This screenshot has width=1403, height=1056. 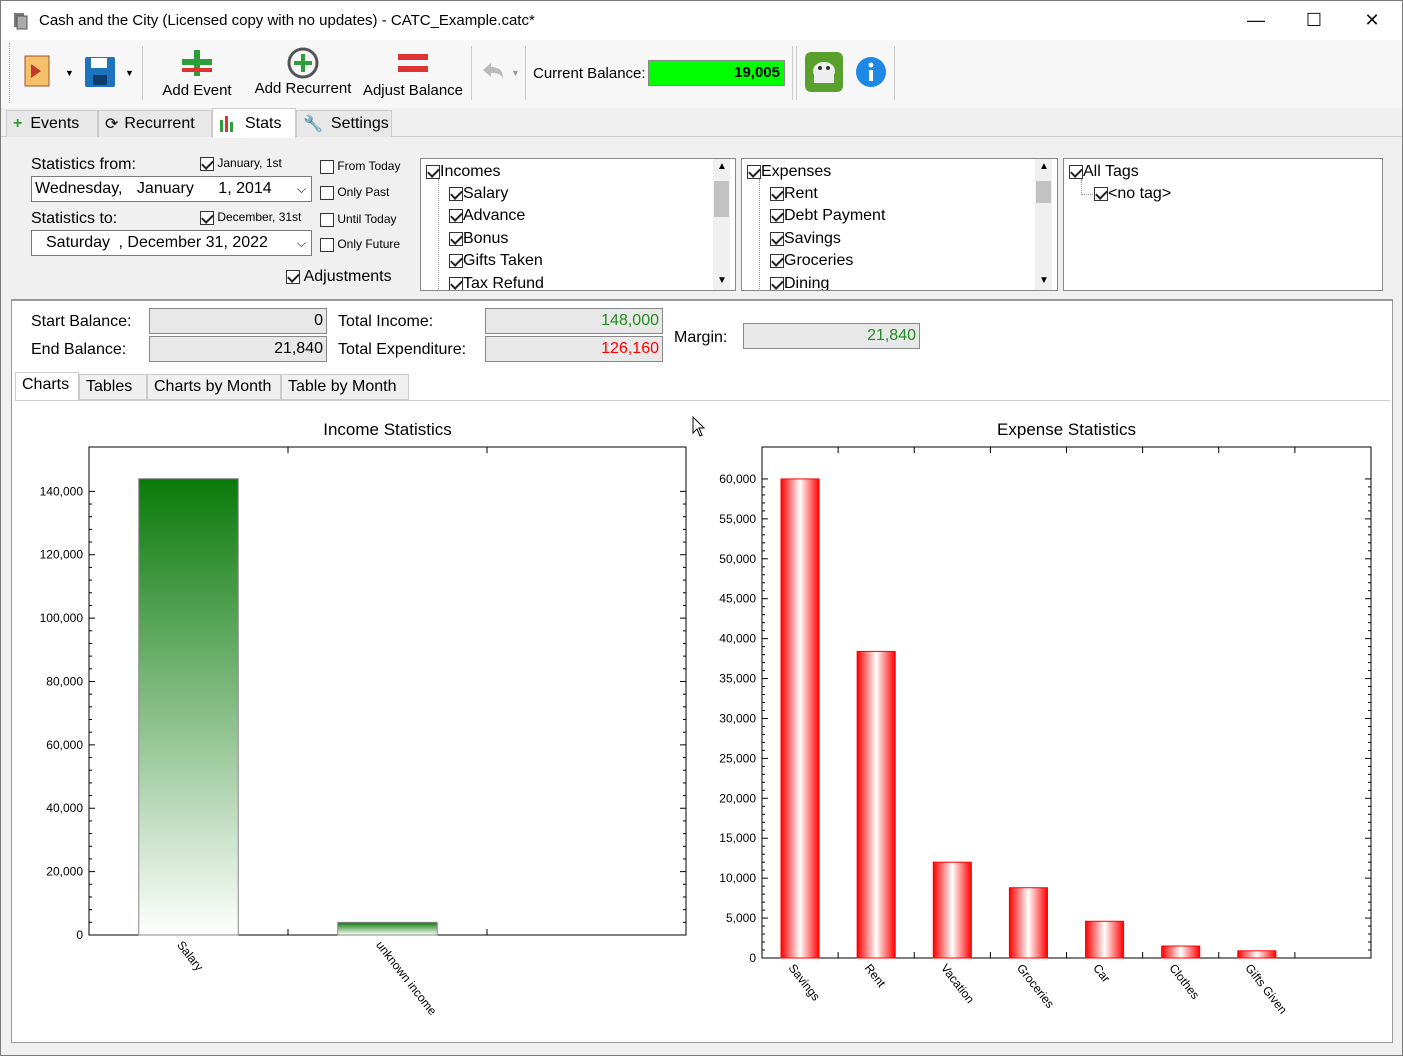 What do you see at coordinates (805, 239) in the screenshot?
I see `expense-item: Savings` at bounding box center [805, 239].